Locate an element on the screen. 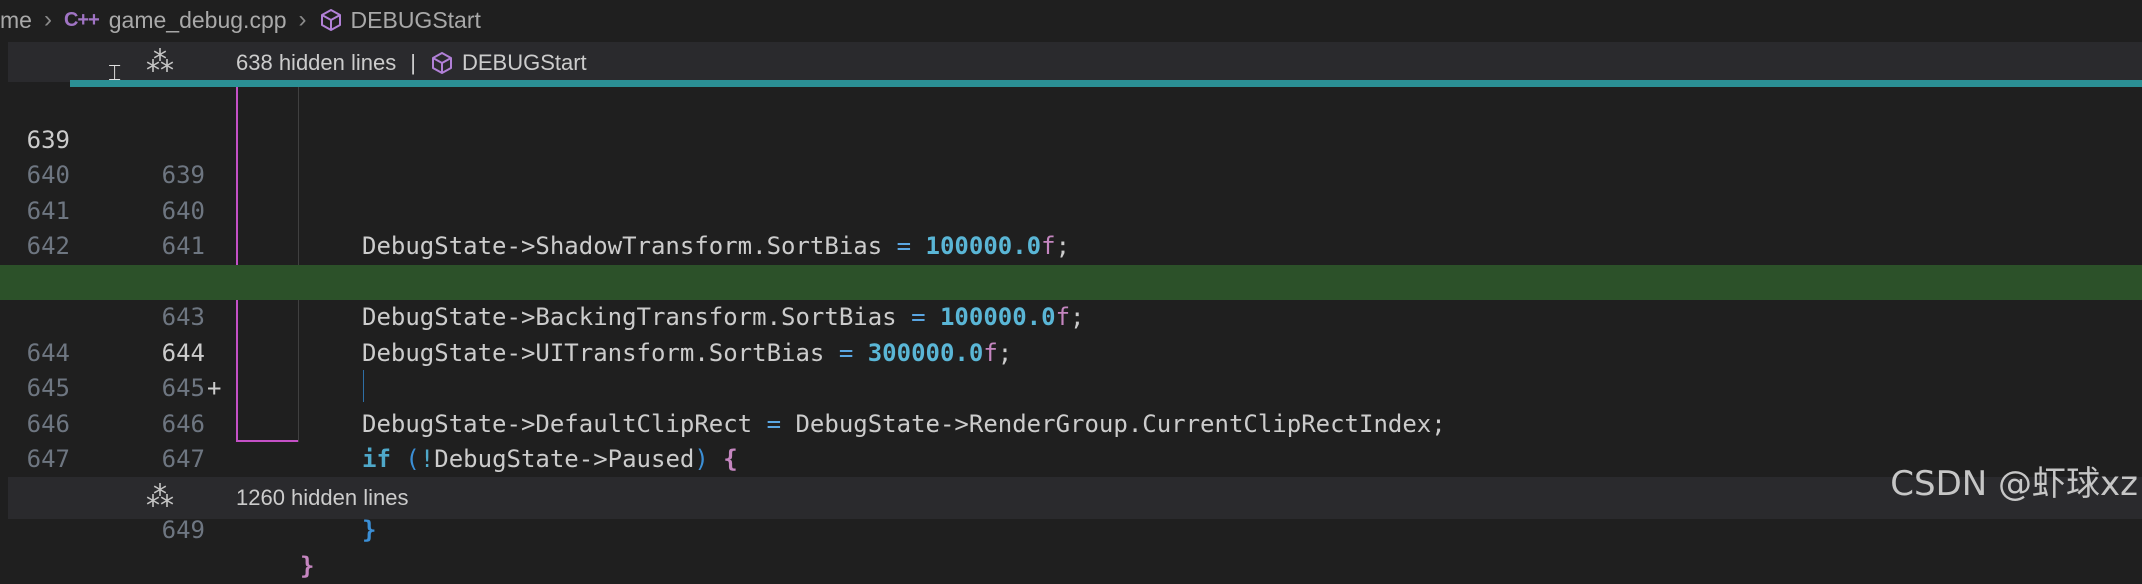 This screenshot has height=584, width=2142. hidden-lines-bar-bottom: ⁂ 1260 hidden lines is located at coordinates (1075, 498).